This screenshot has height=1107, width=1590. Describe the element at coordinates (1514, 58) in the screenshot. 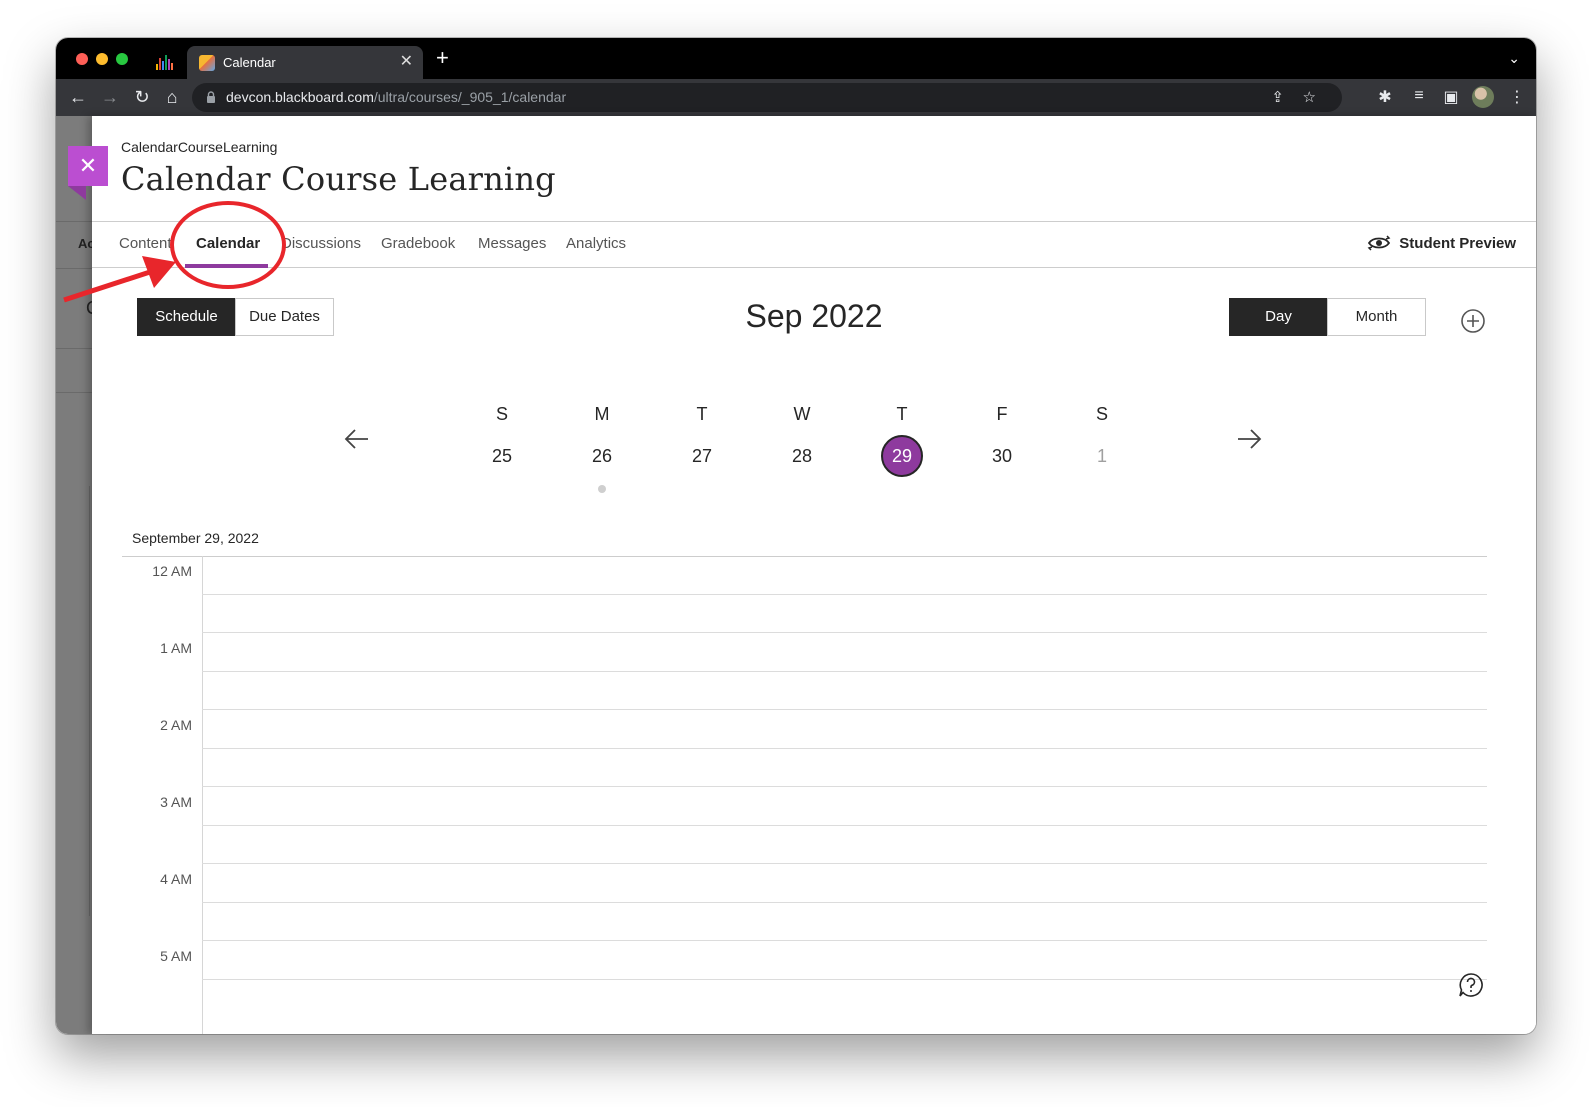

I see `tab-search-chevron-icon: ⌄` at that location.